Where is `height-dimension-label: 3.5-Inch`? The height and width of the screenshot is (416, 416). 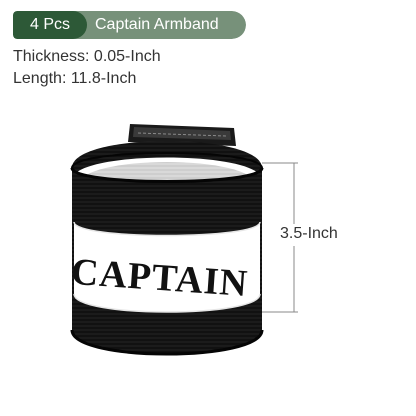
height-dimension-label: 3.5-Inch is located at coordinates (309, 234).